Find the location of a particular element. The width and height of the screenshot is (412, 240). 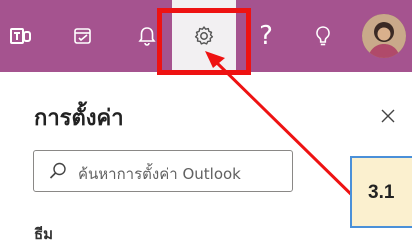

account-button is located at coordinates (384, 36).